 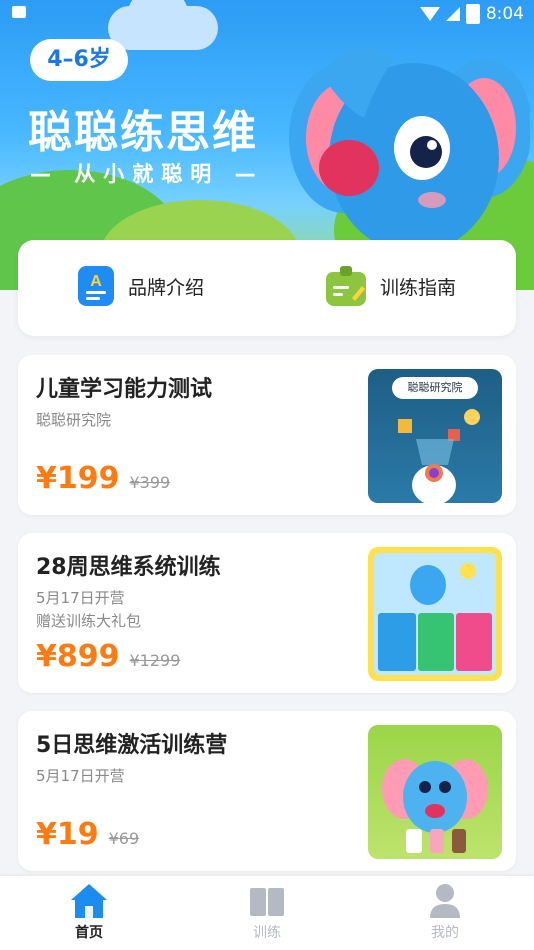 What do you see at coordinates (124, 389) in the screenshot?
I see `course-title: 儿童学习能力测试` at bounding box center [124, 389].